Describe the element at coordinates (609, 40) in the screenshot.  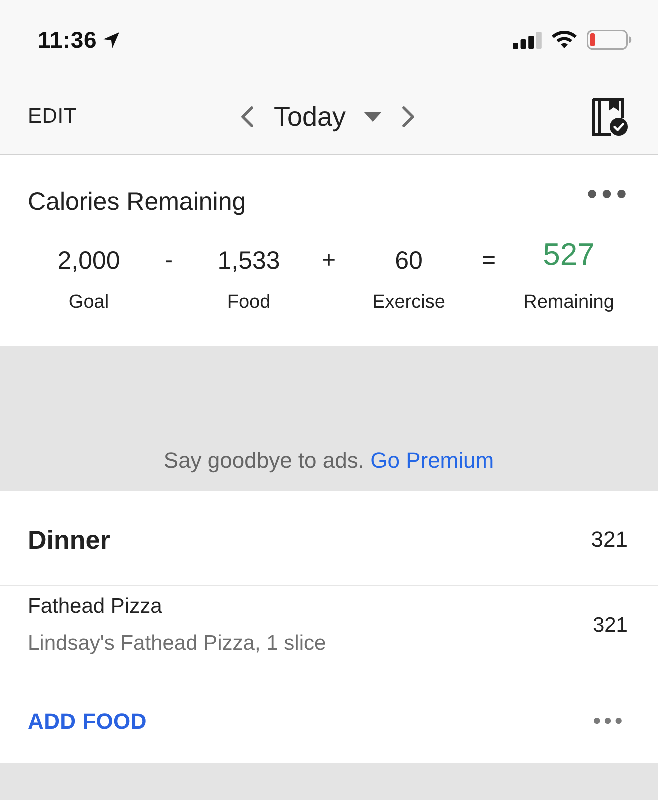
I see `battery-icon` at that location.